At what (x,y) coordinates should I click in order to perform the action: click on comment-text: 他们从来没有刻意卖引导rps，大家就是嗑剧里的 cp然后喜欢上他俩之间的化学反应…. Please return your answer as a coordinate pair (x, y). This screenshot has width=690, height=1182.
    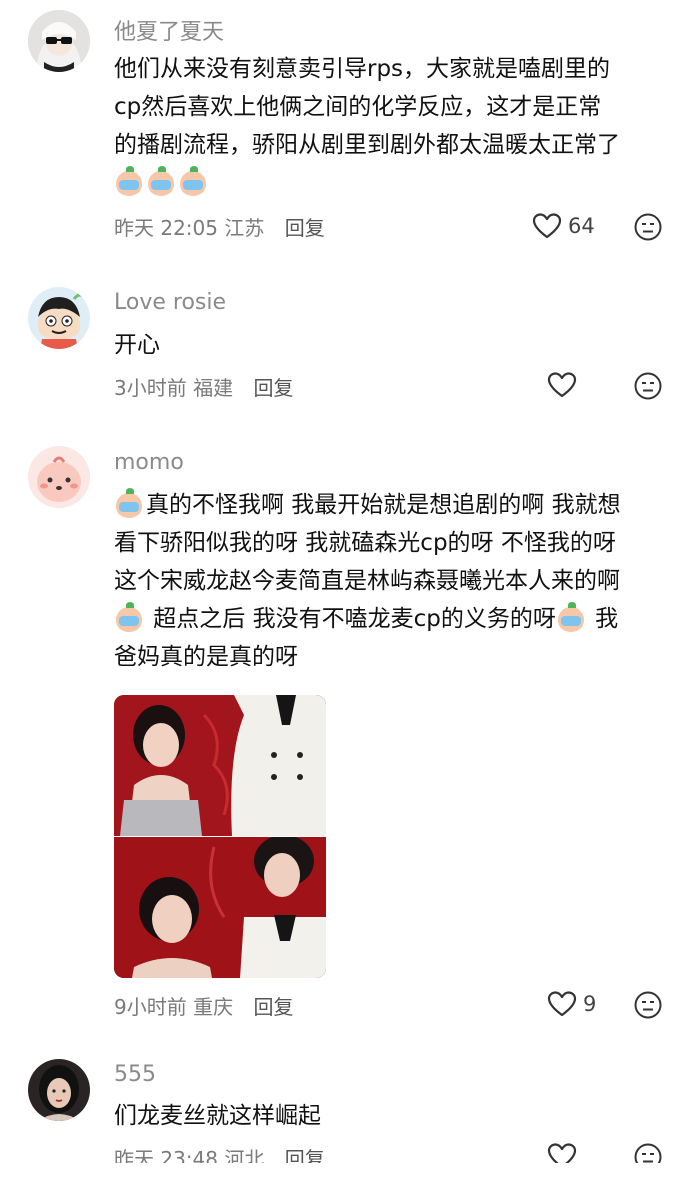
    Looking at the image, I should click on (386, 126).